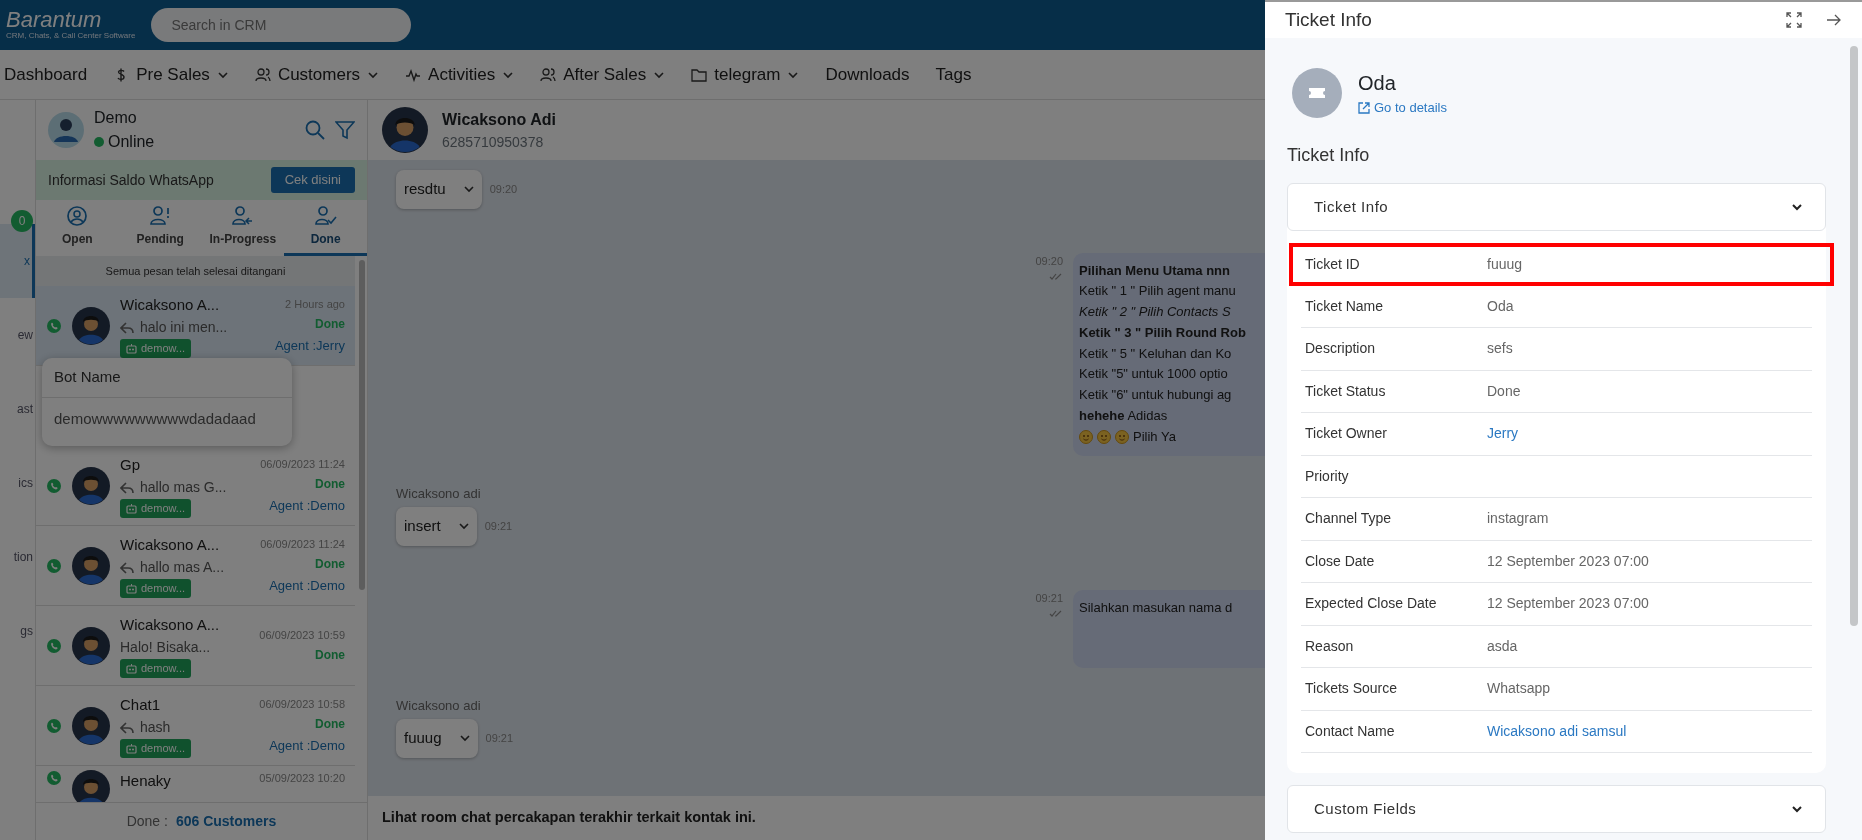 This screenshot has height=840, width=1862. Describe the element at coordinates (1328, 19) in the screenshot. I see `drawer-title: Ticket Info` at that location.